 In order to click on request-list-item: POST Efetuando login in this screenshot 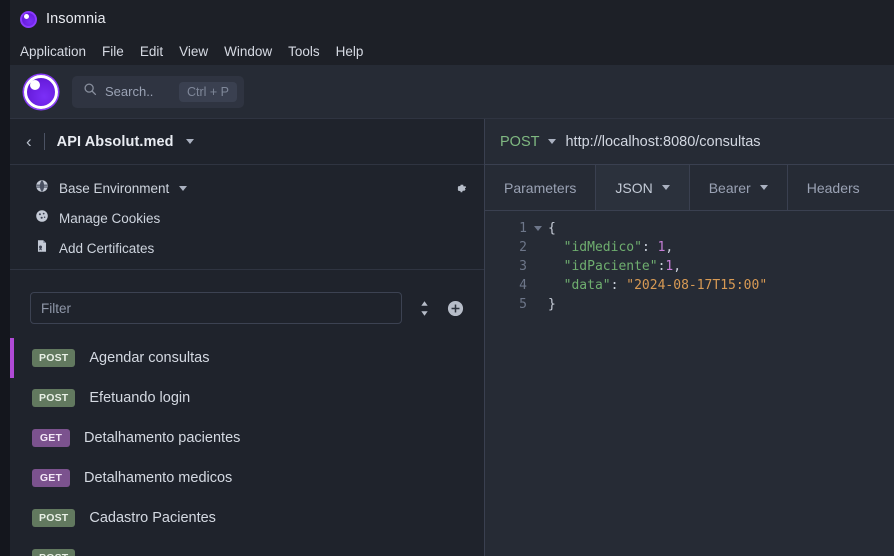, I will do `click(247, 398)`.